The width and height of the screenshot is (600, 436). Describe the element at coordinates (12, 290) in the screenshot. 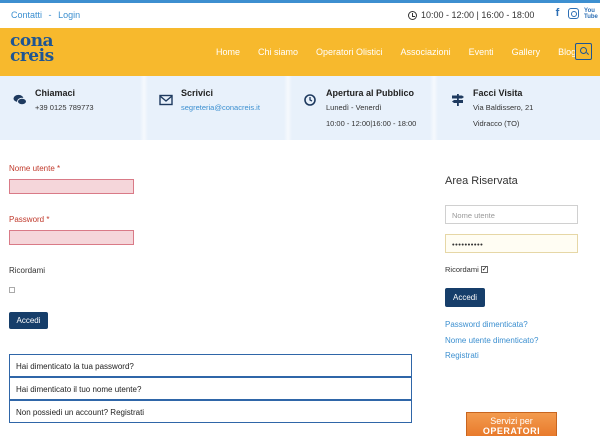

I see `remember-checkbox` at that location.